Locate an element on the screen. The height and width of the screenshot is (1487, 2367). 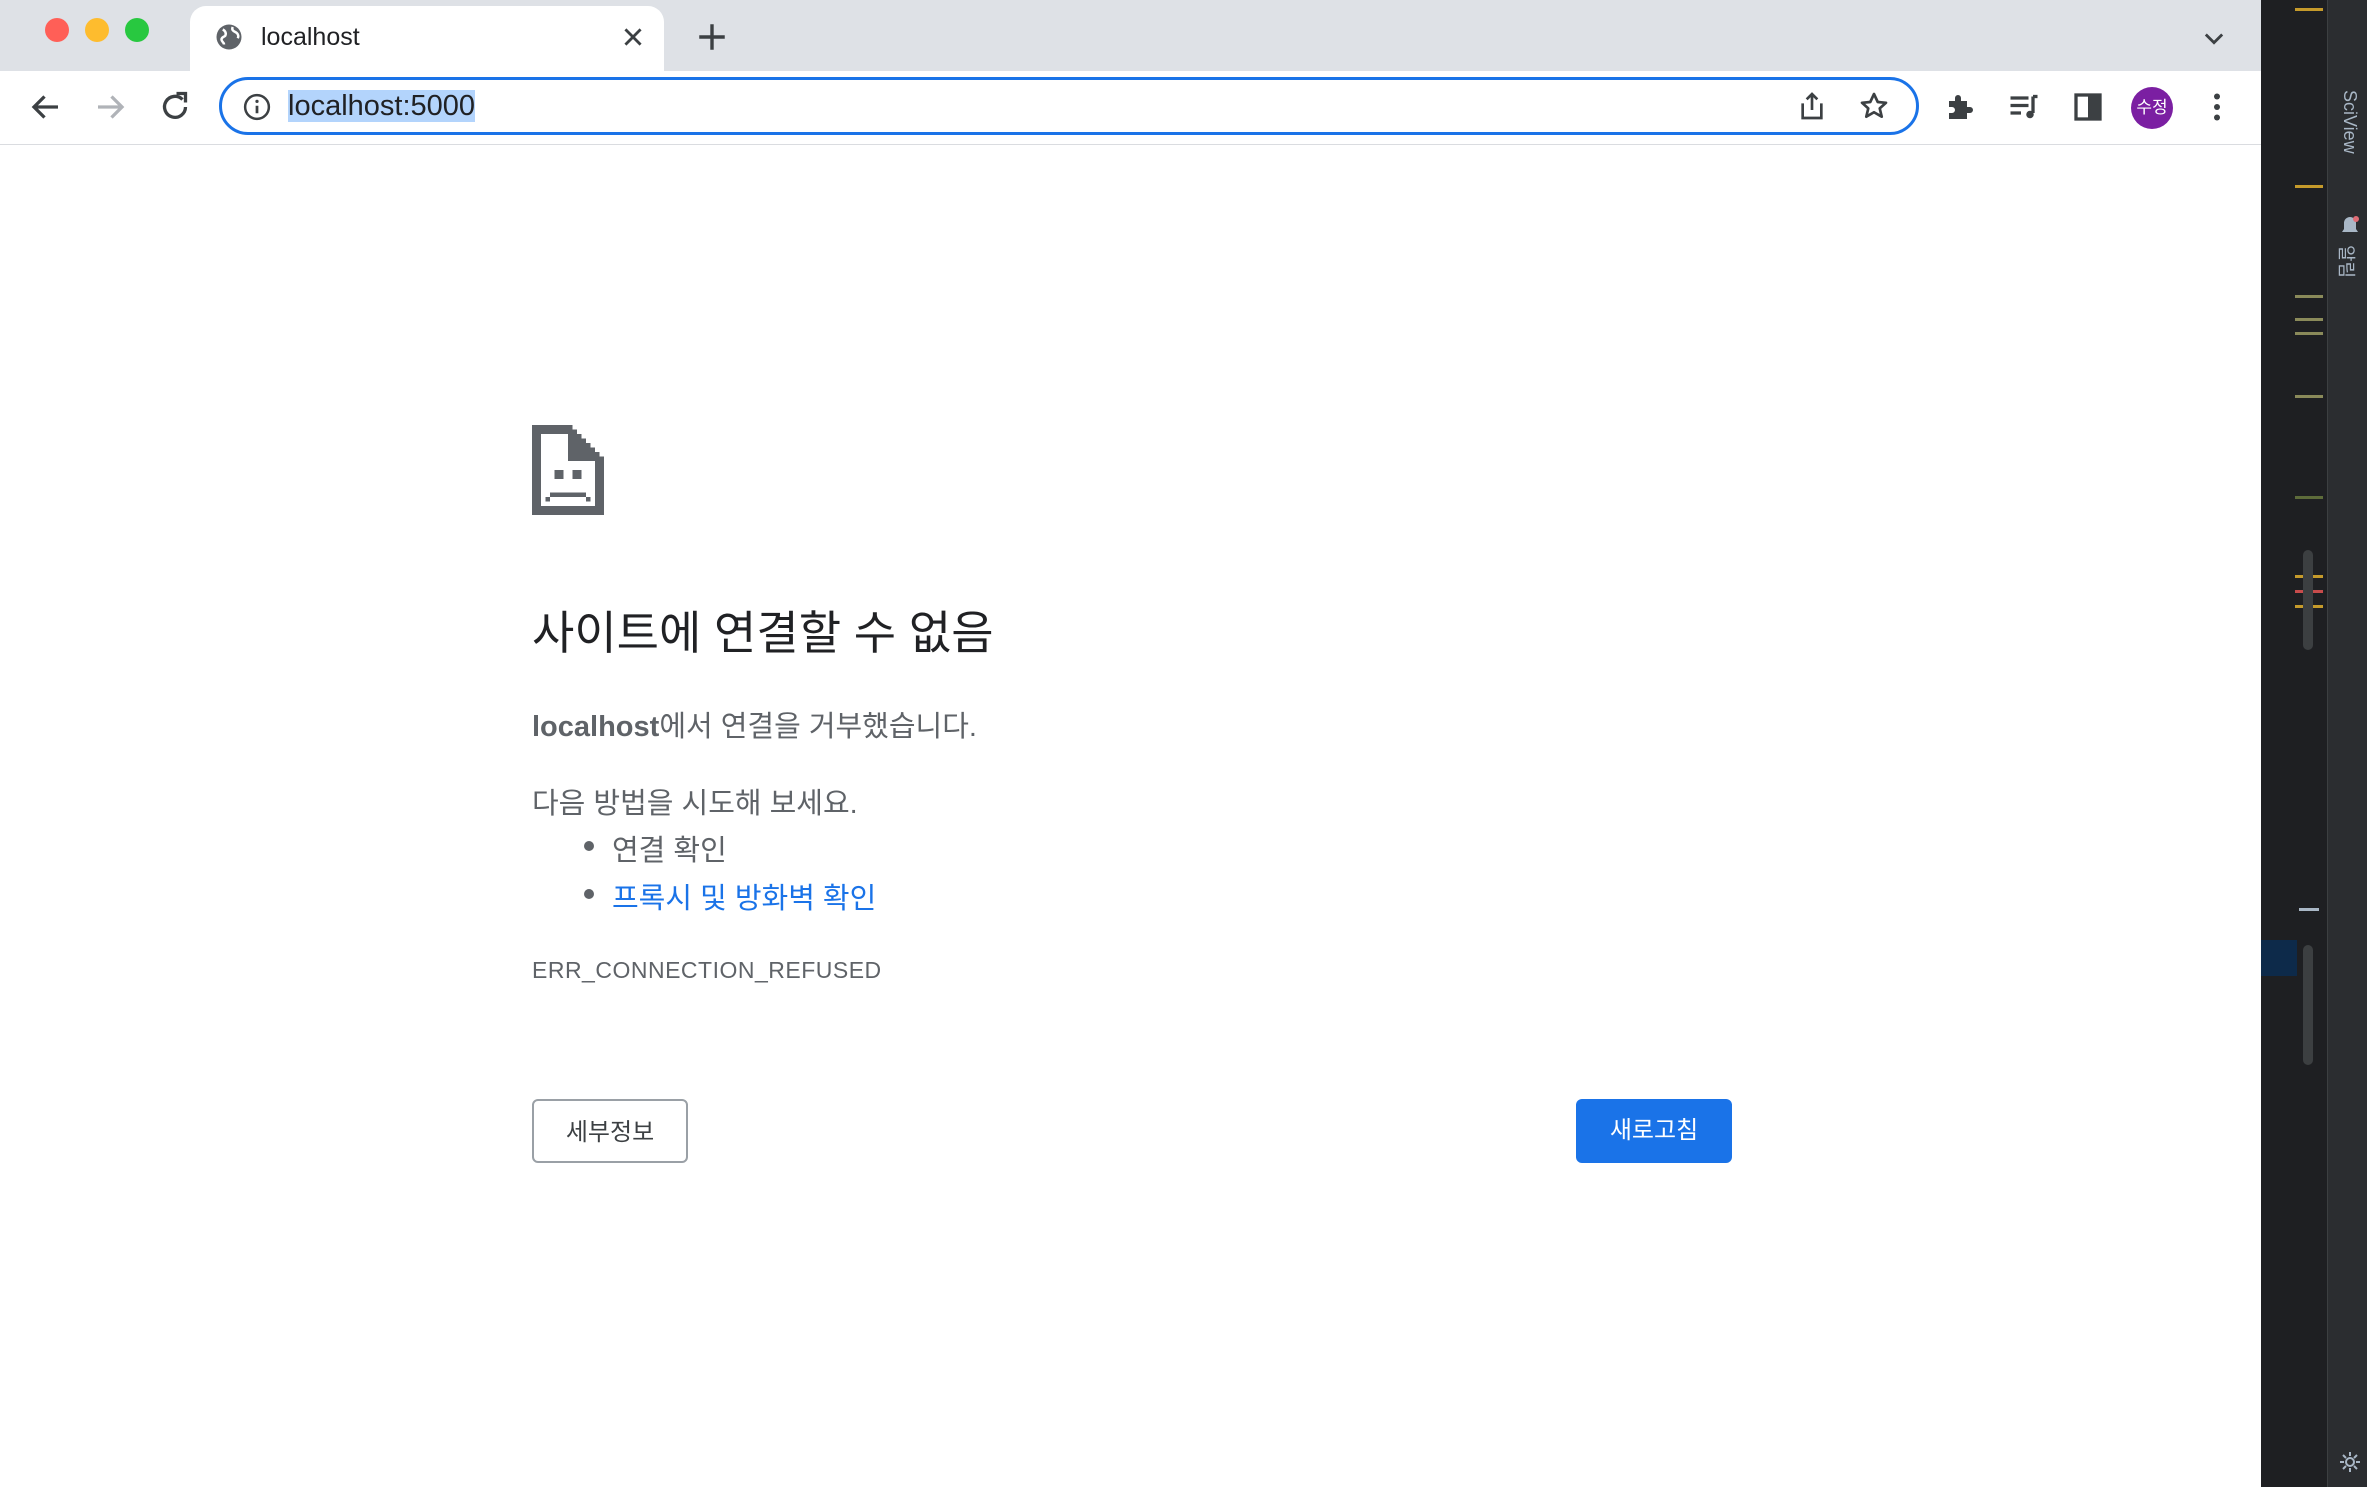
gear-icon is located at coordinates (2350, 1462).